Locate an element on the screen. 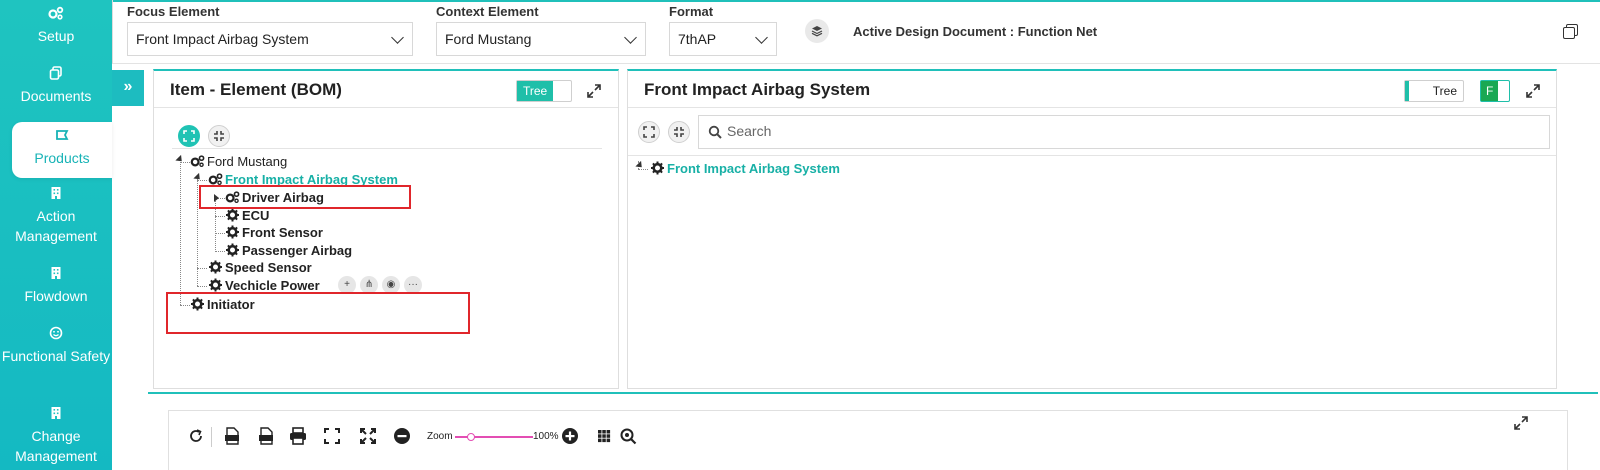 The width and height of the screenshot is (1600, 470). top-accent-line is located at coordinates (856, 1).